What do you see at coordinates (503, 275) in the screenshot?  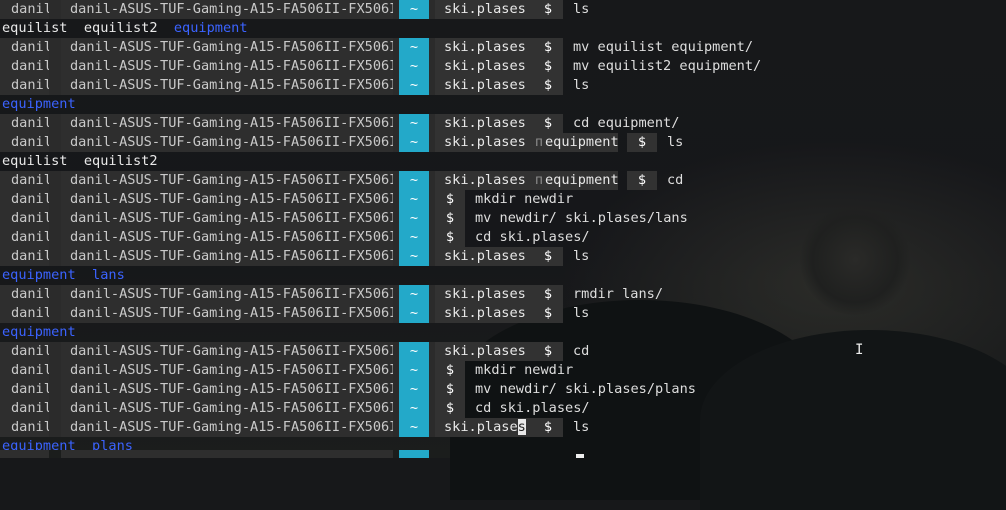 I see `output-line: equipment lans` at bounding box center [503, 275].